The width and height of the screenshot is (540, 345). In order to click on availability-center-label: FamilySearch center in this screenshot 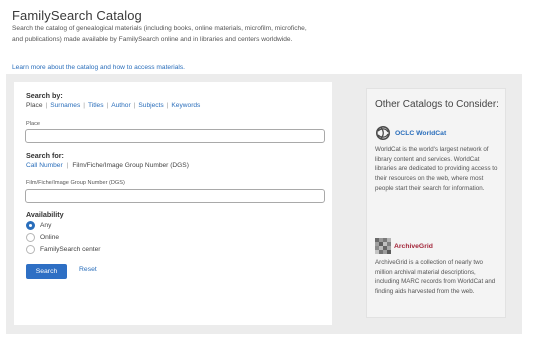, I will do `click(70, 249)`.